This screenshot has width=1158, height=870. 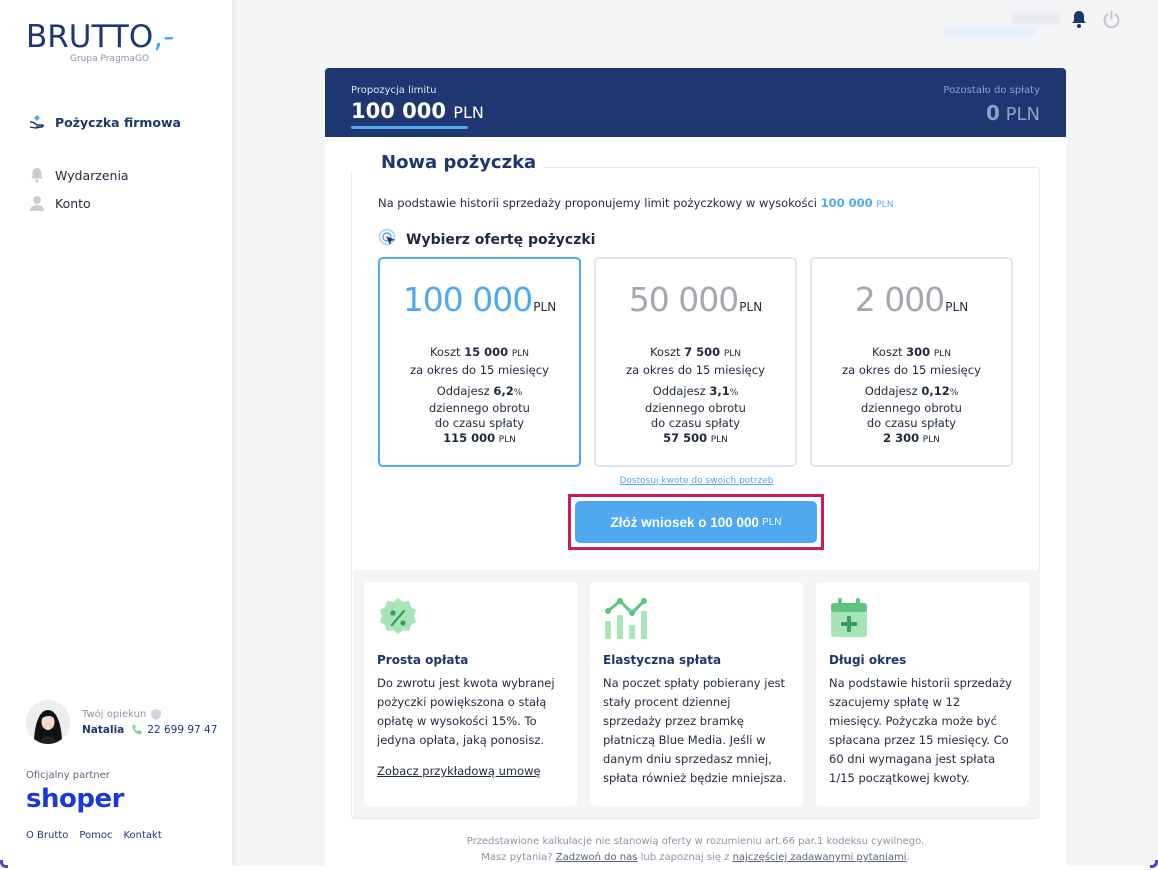 What do you see at coordinates (696, 522) in the screenshot?
I see `submit-application-button: Złóż wniosek o 100 000 PLN` at bounding box center [696, 522].